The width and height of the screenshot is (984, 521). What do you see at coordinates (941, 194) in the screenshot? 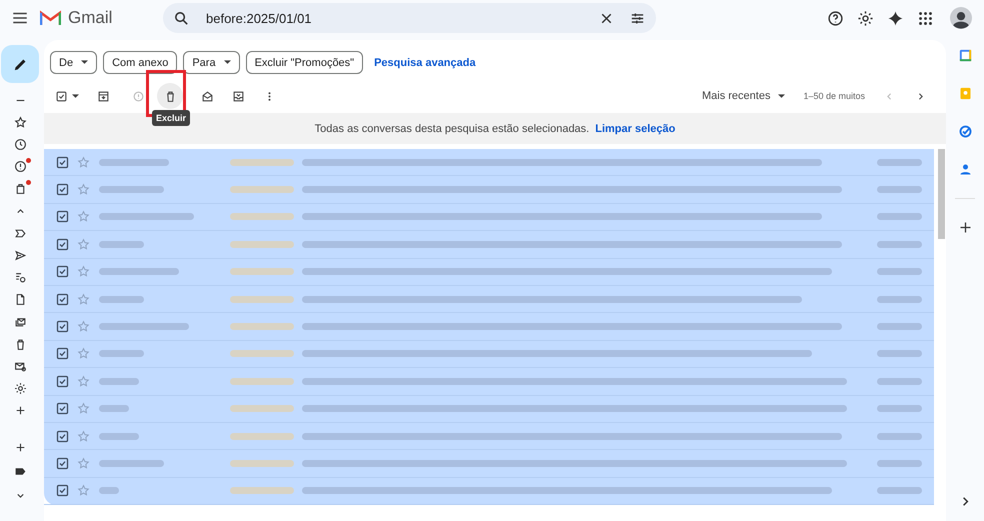
I see `scroll-thumb` at bounding box center [941, 194].